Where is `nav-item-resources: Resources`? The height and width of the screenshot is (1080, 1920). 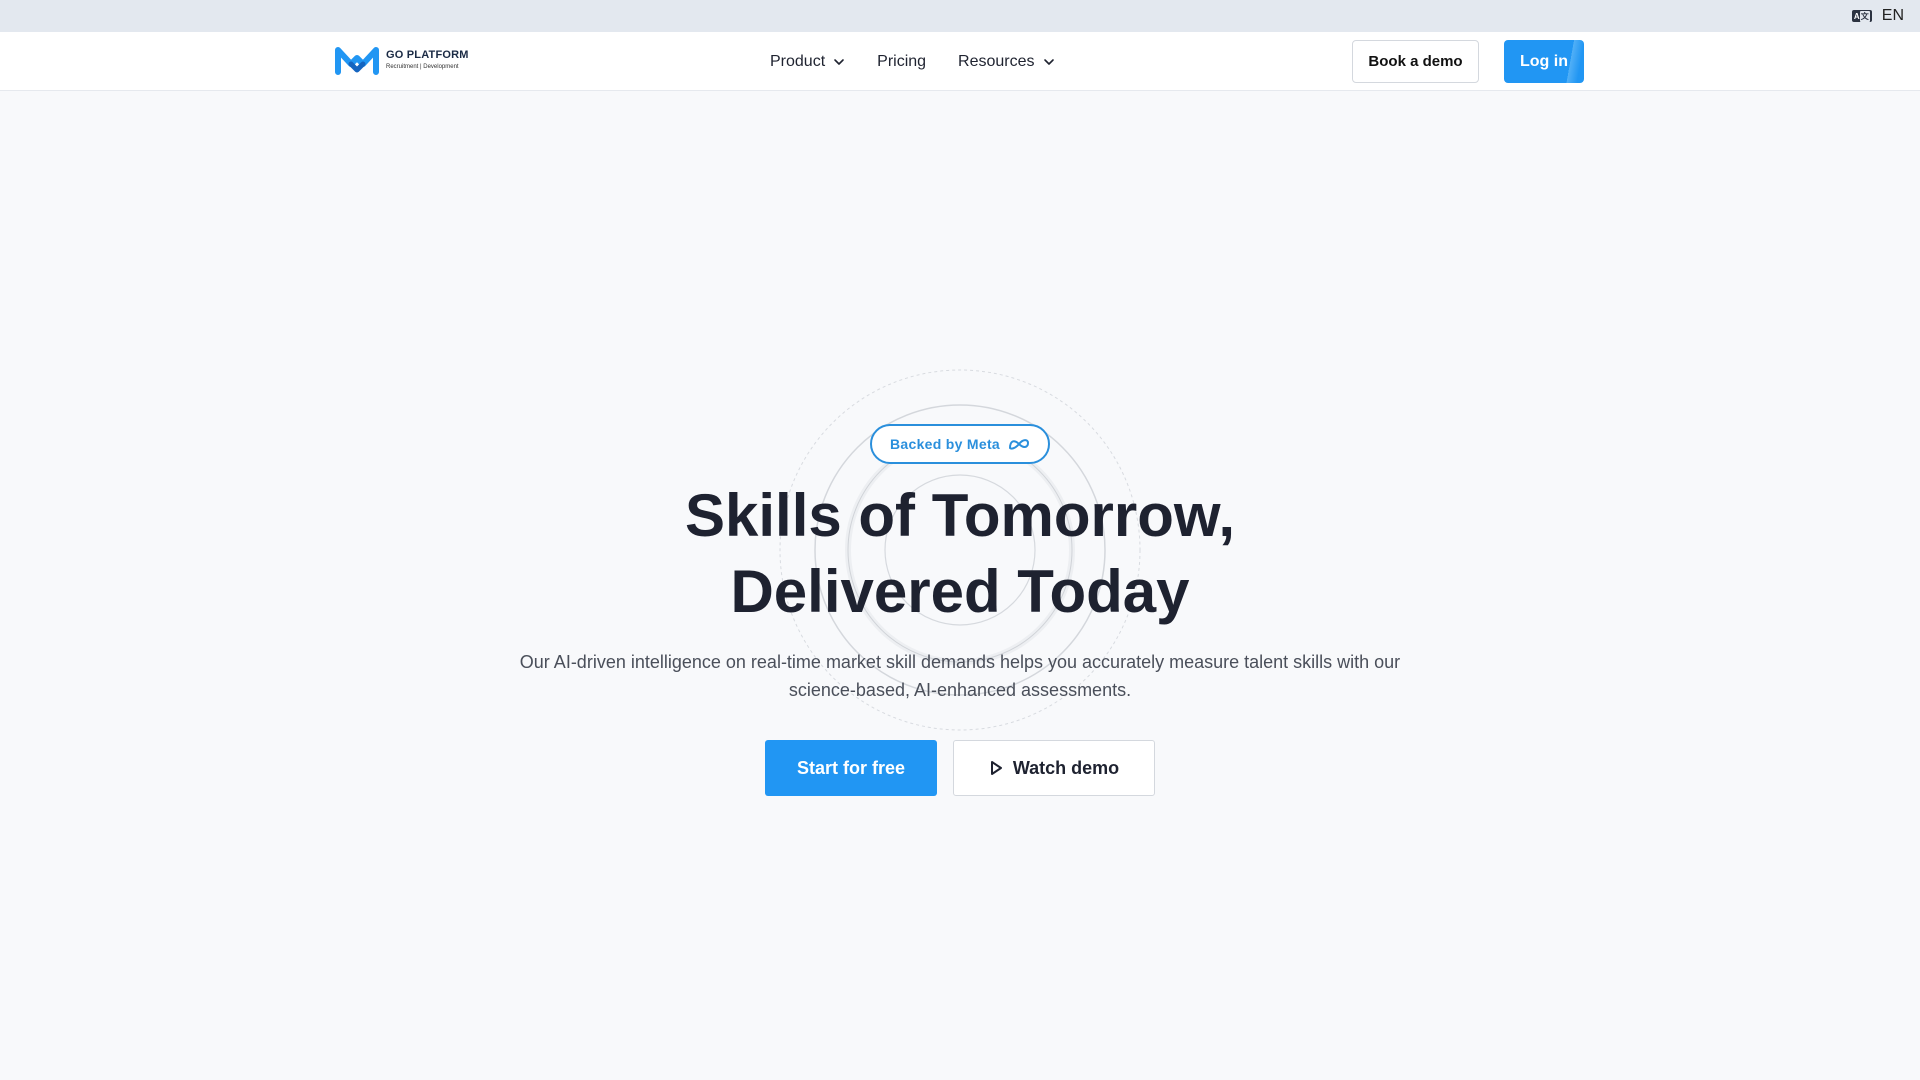
nav-item-resources: Resources is located at coordinates (1006, 62).